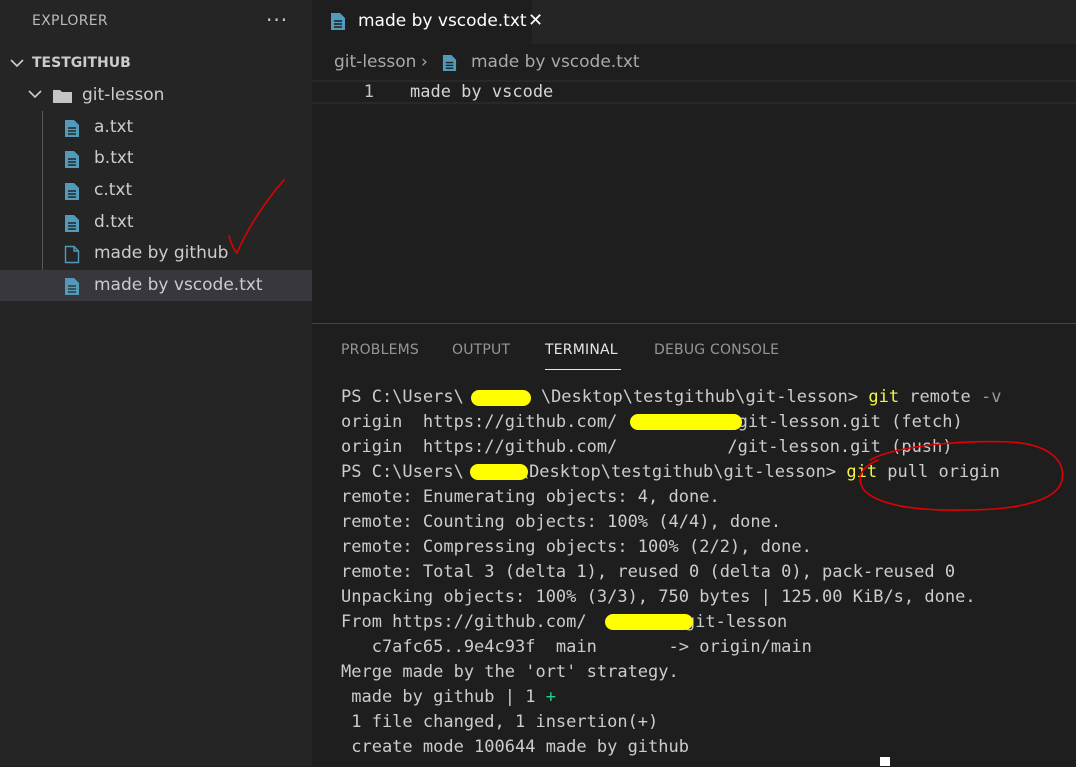  I want to click on tab-made-by-vscode: made by vscode.txt ✕, so click(427, 22).